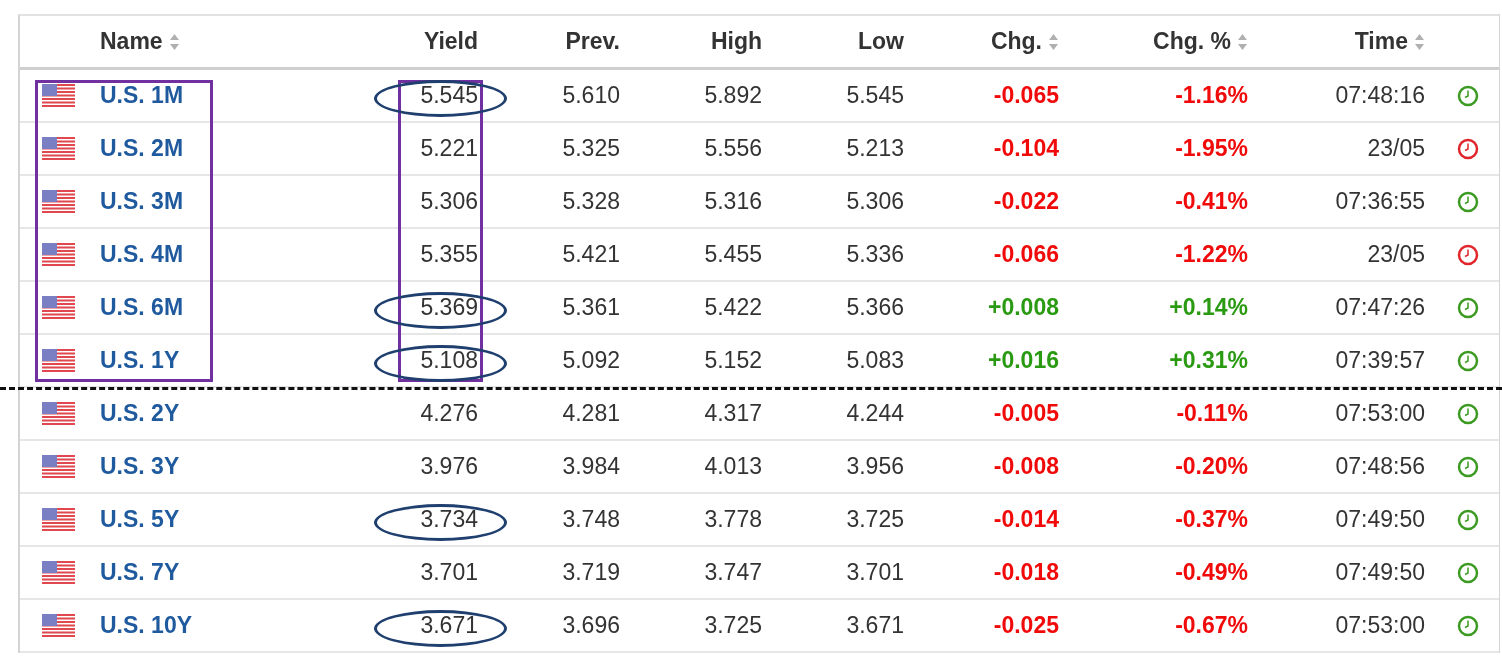 The width and height of the screenshot is (1502, 656). What do you see at coordinates (733, 625) in the screenshot?
I see `high-value: 3.725` at bounding box center [733, 625].